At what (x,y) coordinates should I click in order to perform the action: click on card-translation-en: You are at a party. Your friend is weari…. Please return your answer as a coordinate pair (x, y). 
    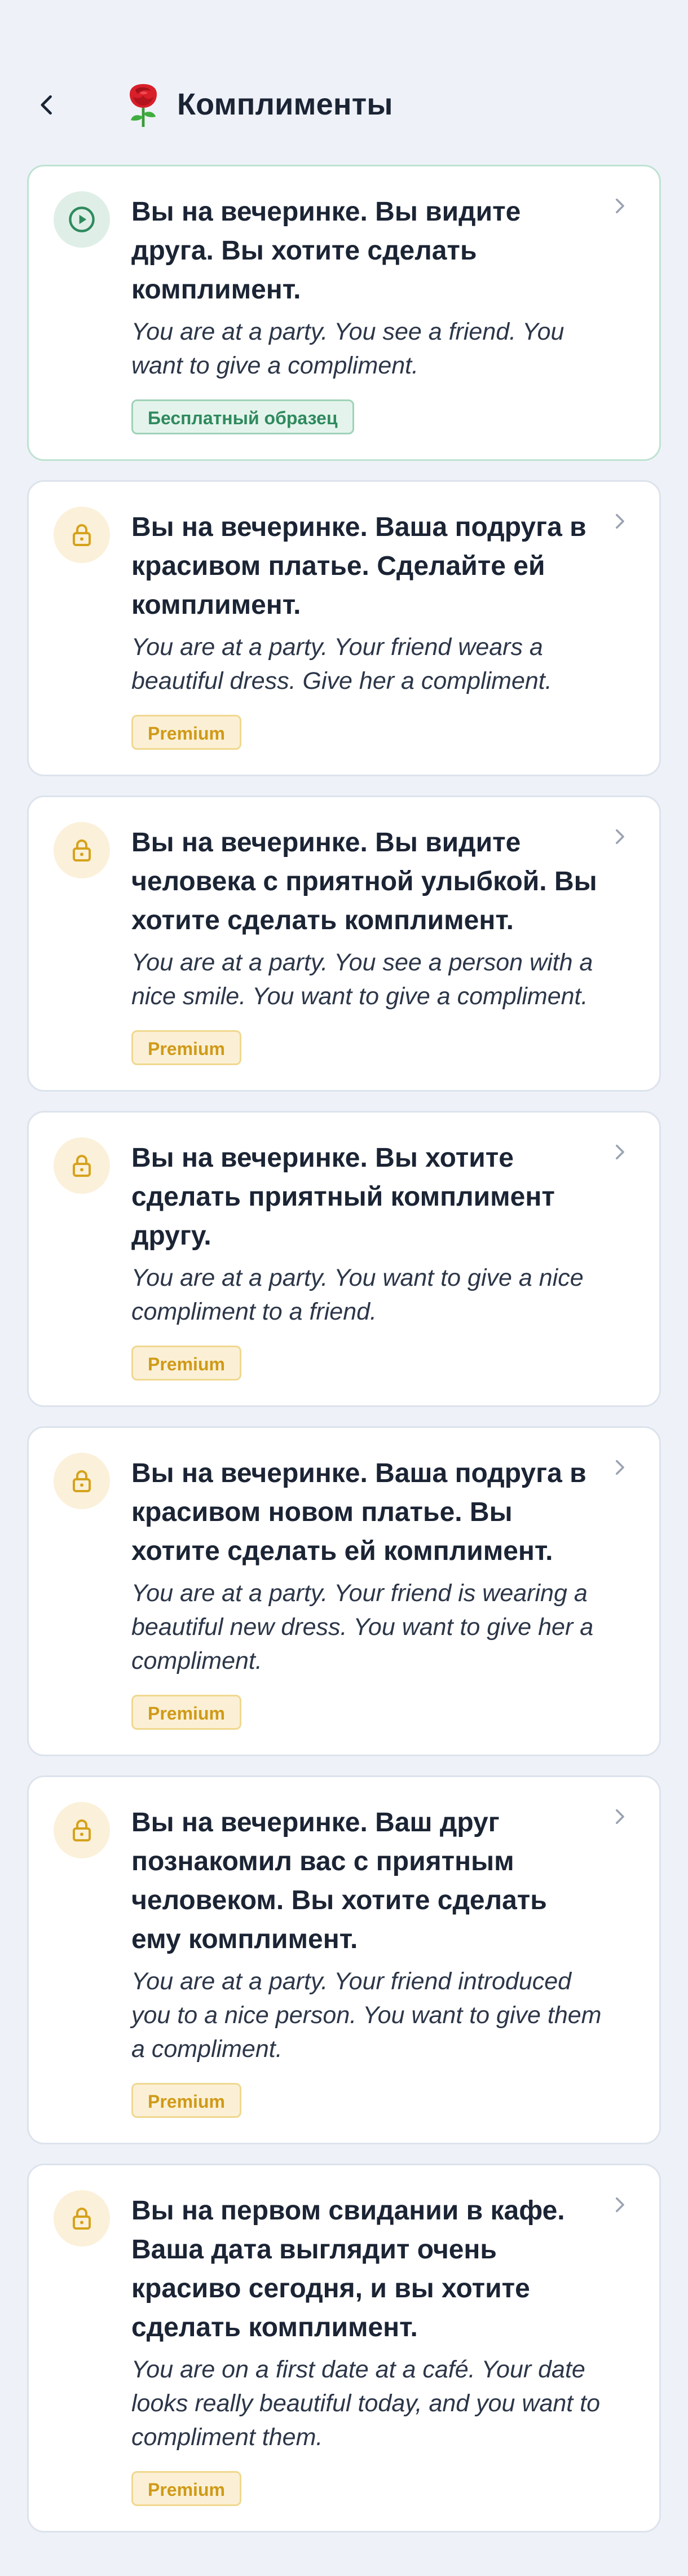
    Looking at the image, I should click on (362, 1627).